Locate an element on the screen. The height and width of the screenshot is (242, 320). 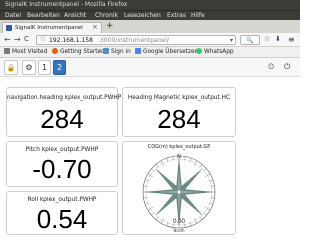
menu-hilfe: Hilfe is located at coordinates (198, 16).